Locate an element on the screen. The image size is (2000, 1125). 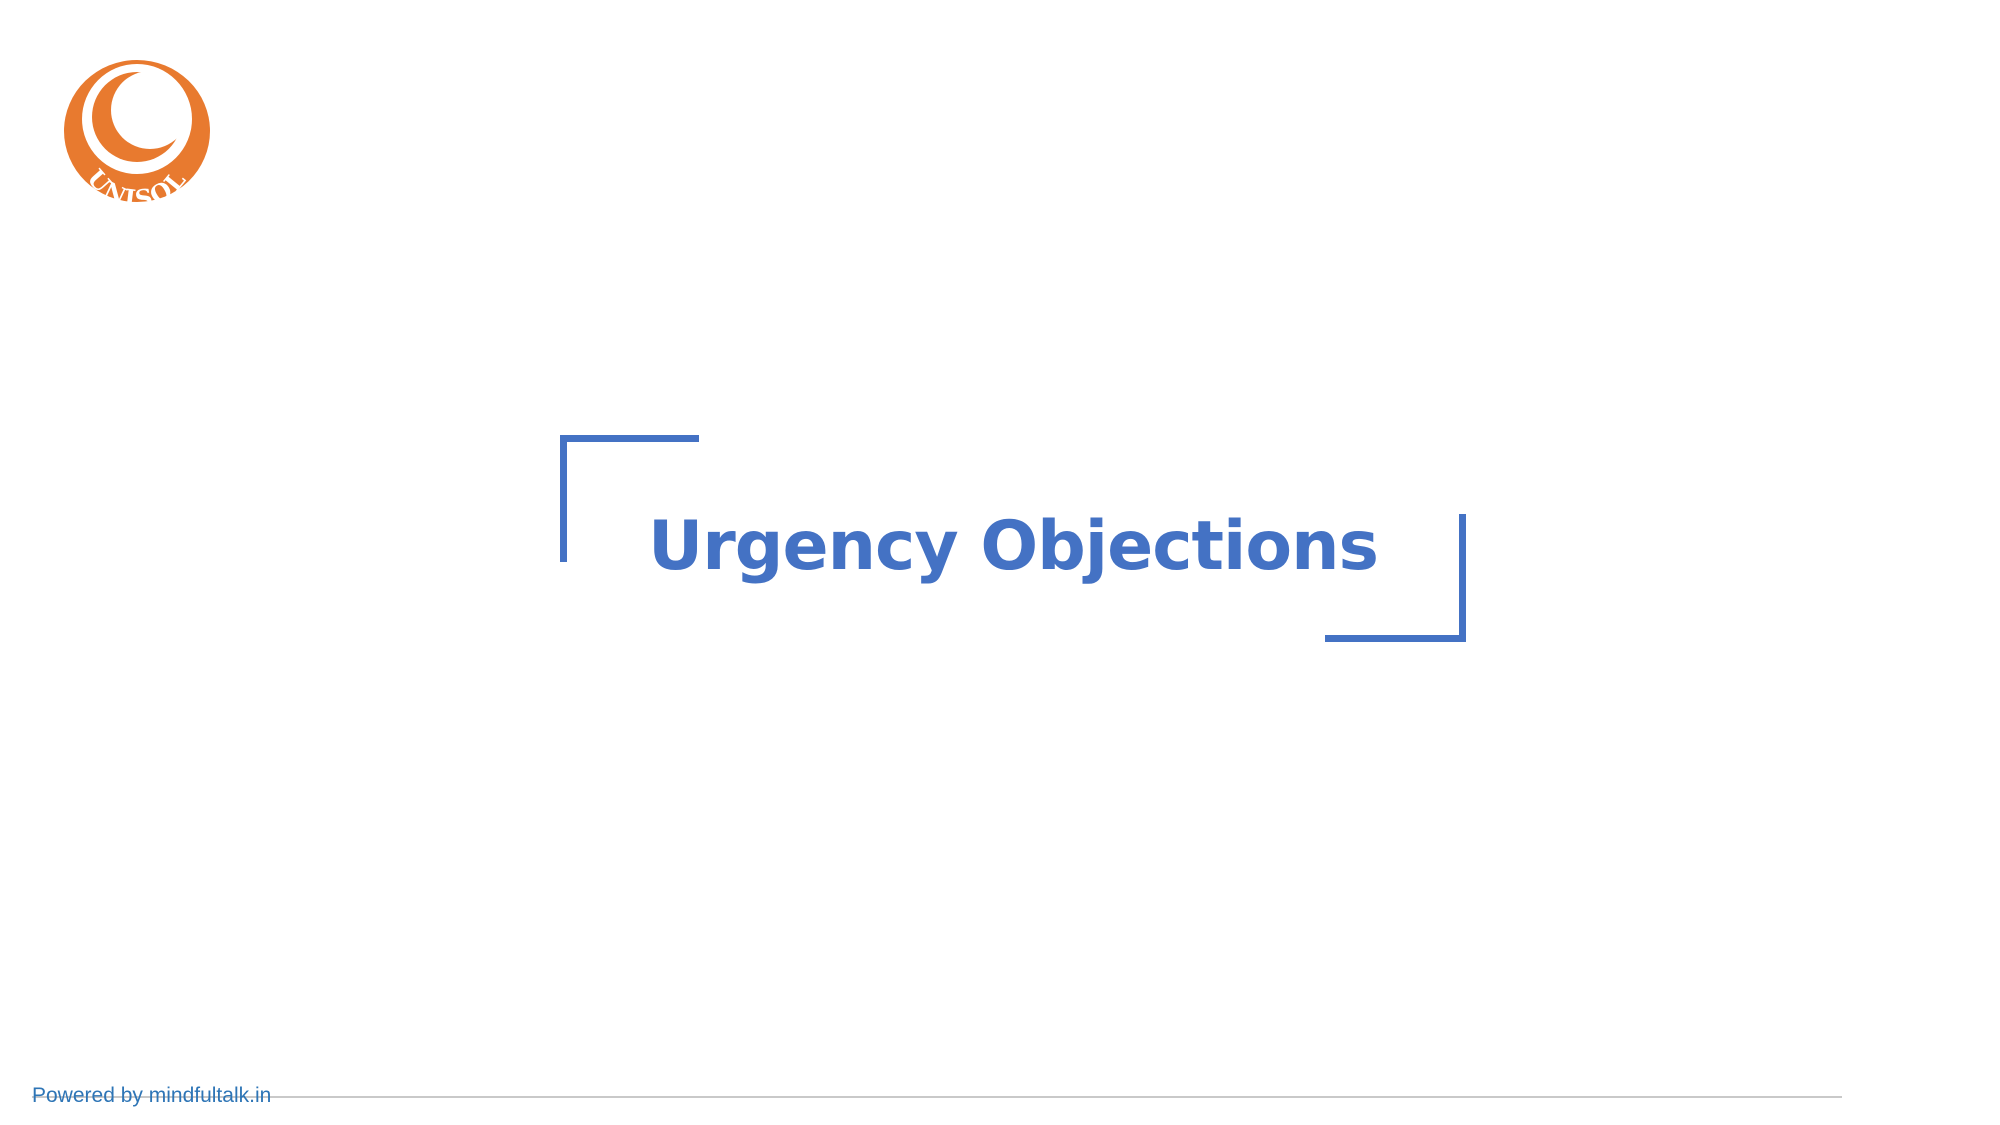
footer-credit: Powered by mindfultalk.in is located at coordinates (152, 1095).